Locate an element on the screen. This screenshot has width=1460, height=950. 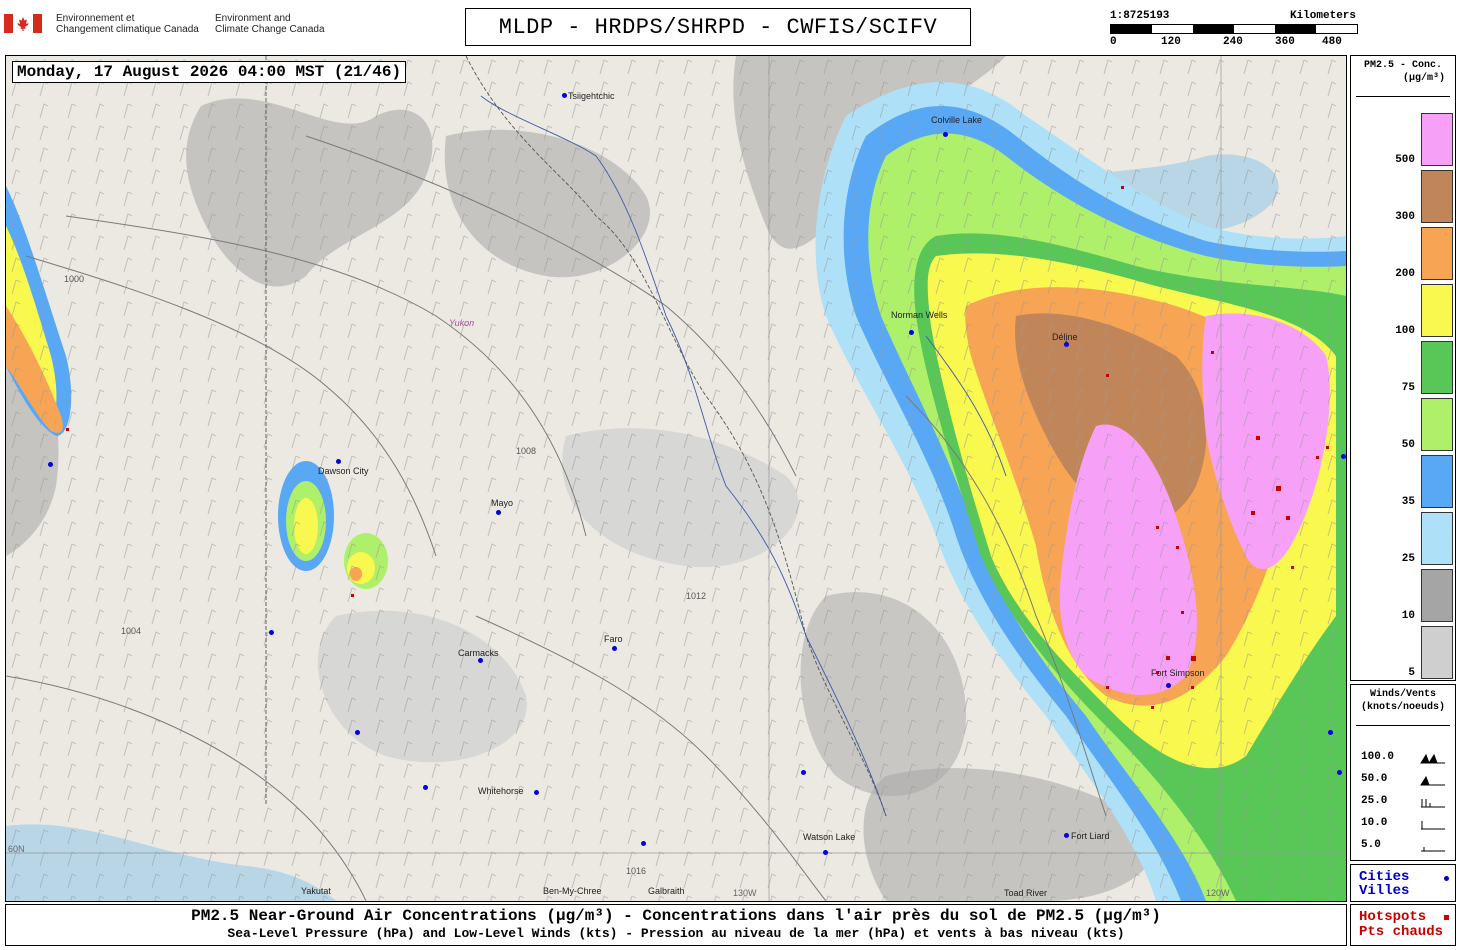
city-label: Colville Lake is located at coordinates (957, 120).